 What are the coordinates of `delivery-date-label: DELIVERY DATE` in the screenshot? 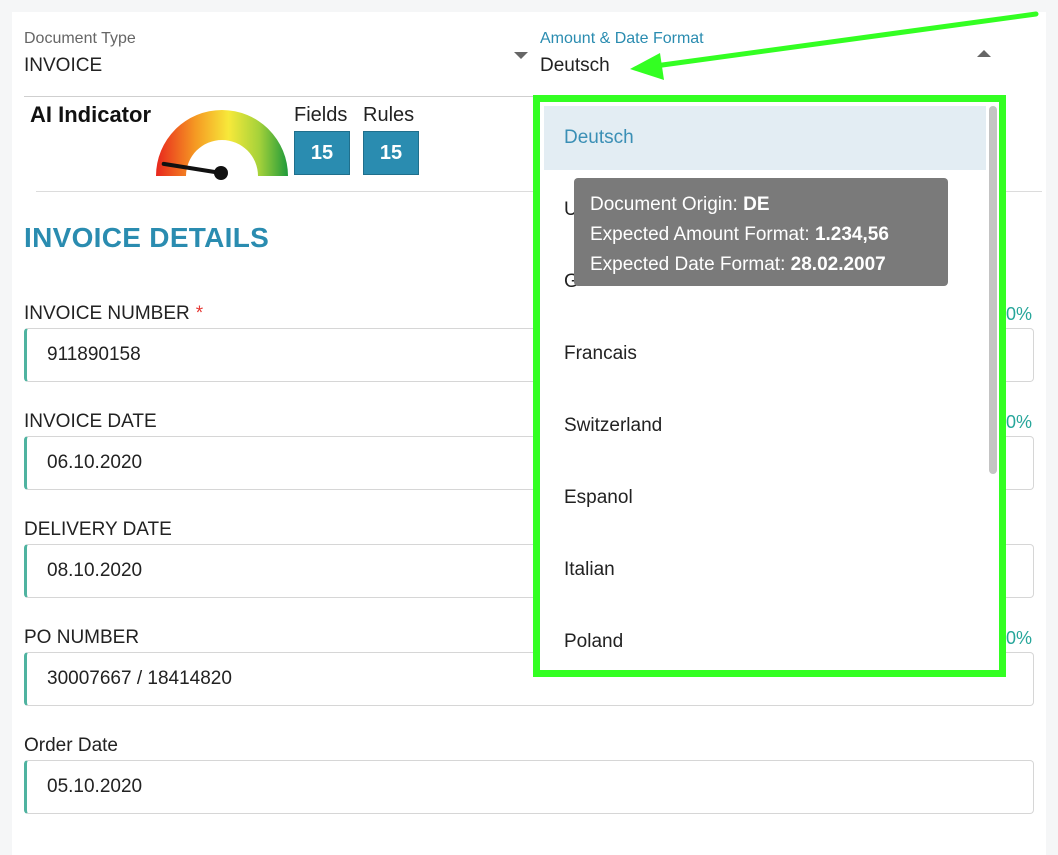 It's located at (98, 529).